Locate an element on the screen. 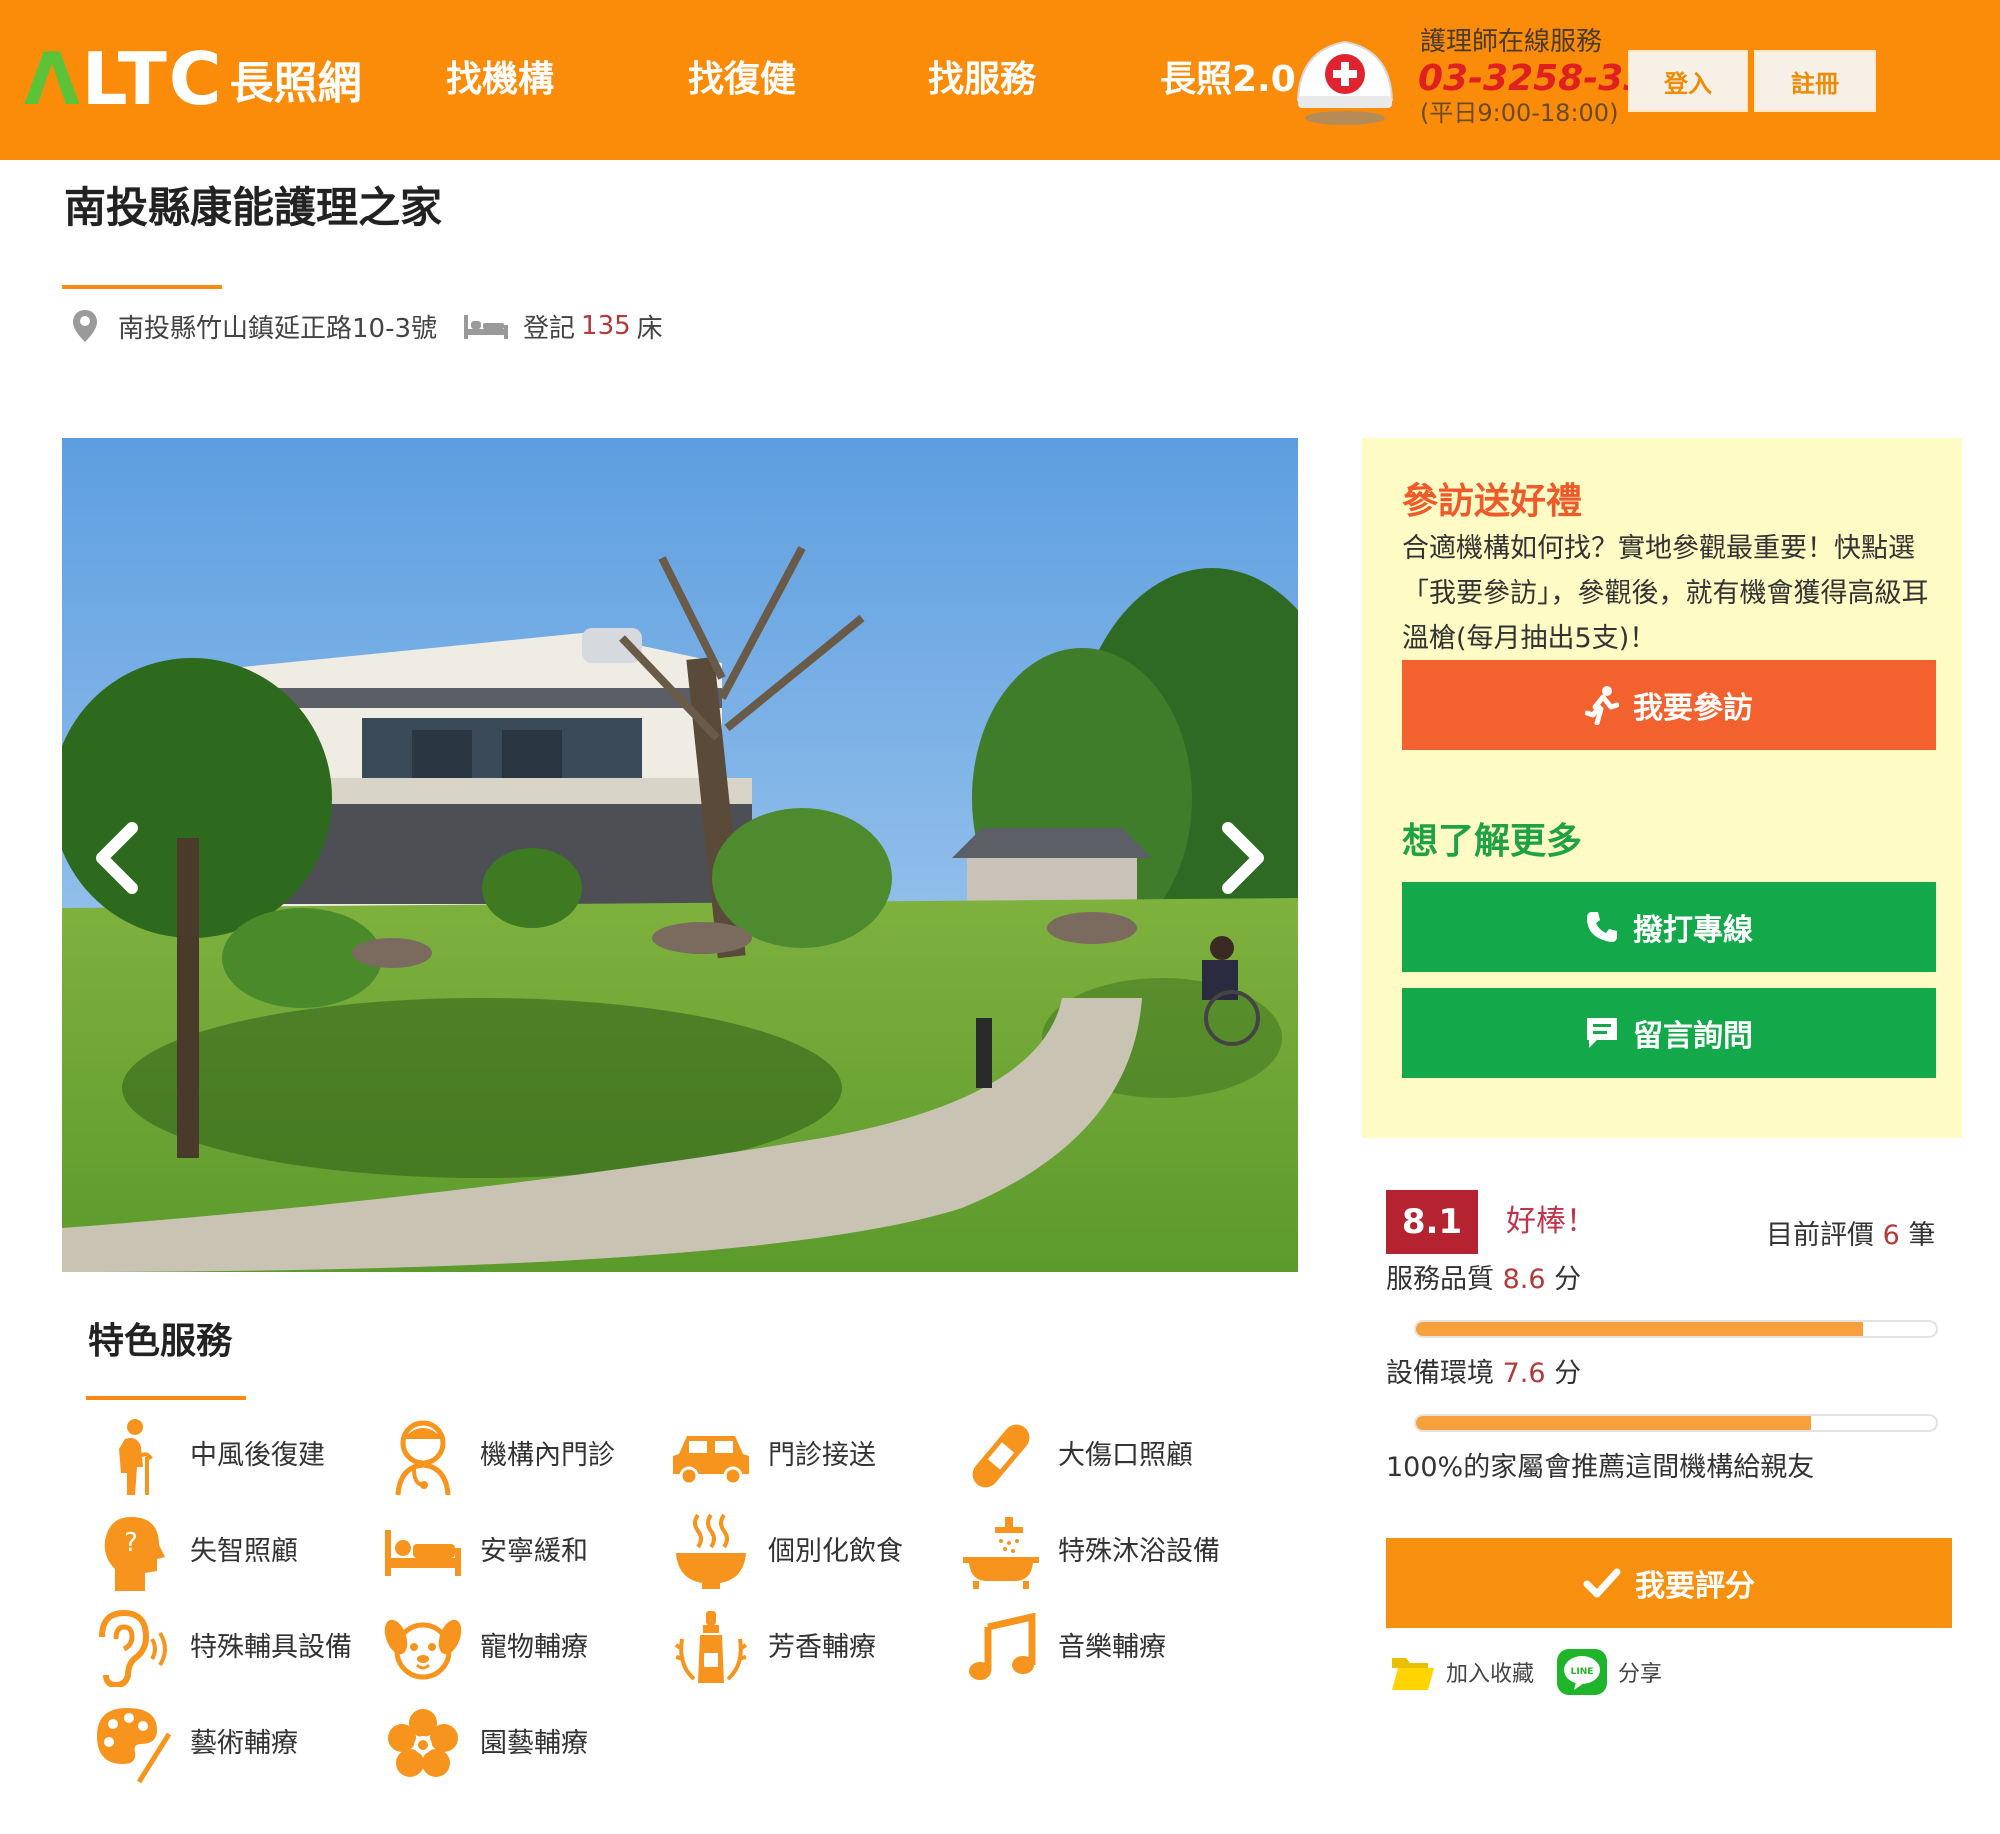 Image resolution: width=2000 pixels, height=1834 pixels. line-app-icon: LINE is located at coordinates (1582, 1672).